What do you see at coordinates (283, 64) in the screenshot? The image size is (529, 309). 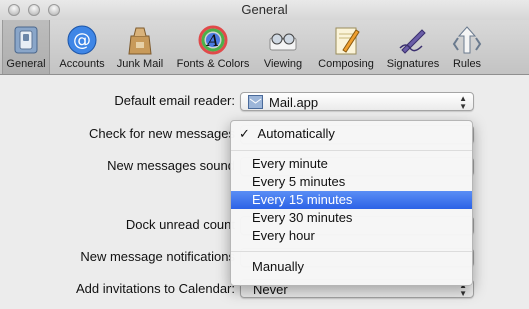 I see `tab-viewing-label: Viewing` at bounding box center [283, 64].